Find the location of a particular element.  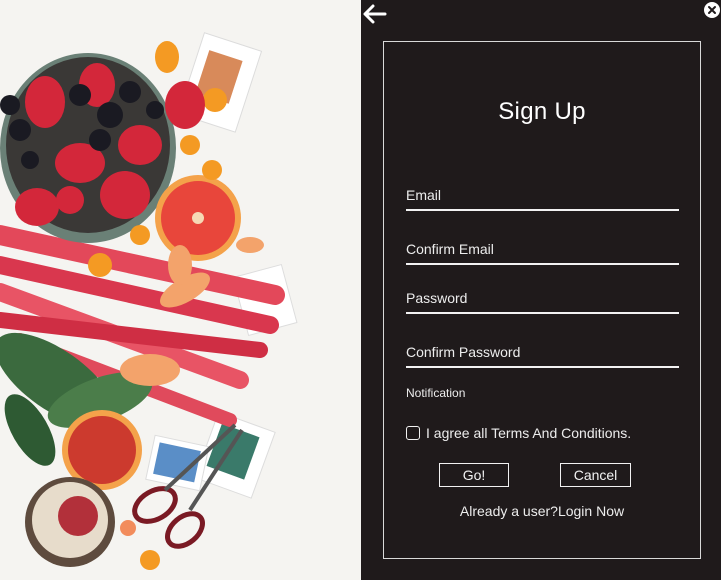

email-field-wrapper is located at coordinates (542, 196).